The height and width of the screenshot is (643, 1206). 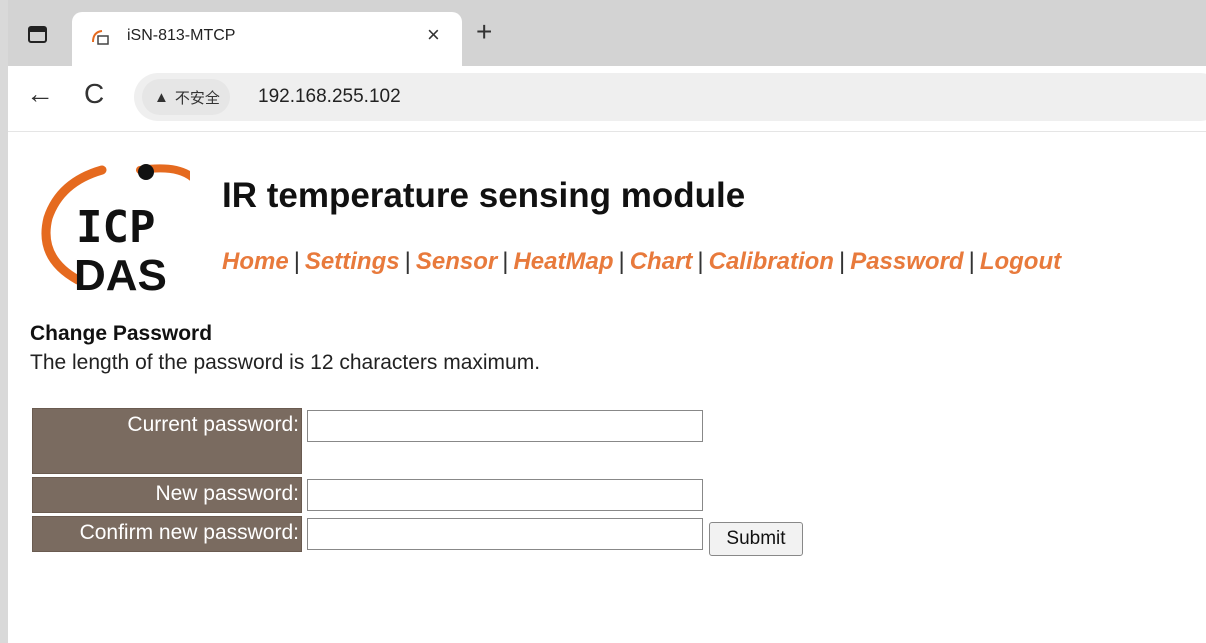 What do you see at coordinates (505, 426) in the screenshot?
I see `current-password-input` at bounding box center [505, 426].